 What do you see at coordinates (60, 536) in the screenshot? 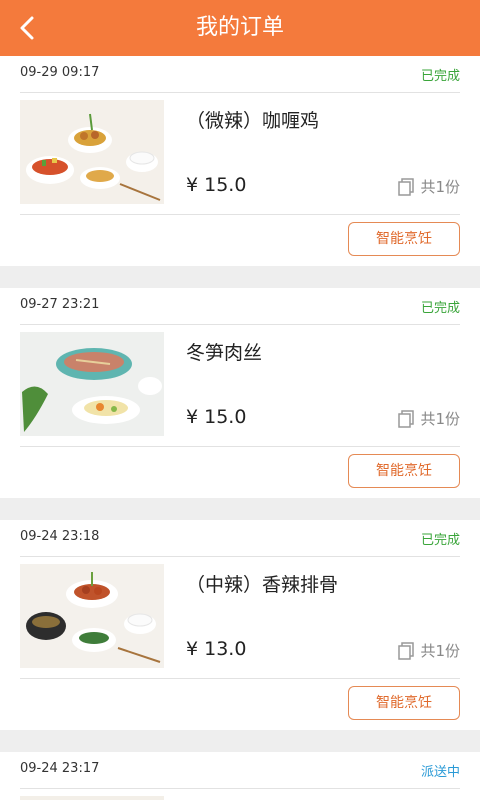
I see `order-time: 09-24 23:18` at bounding box center [60, 536].